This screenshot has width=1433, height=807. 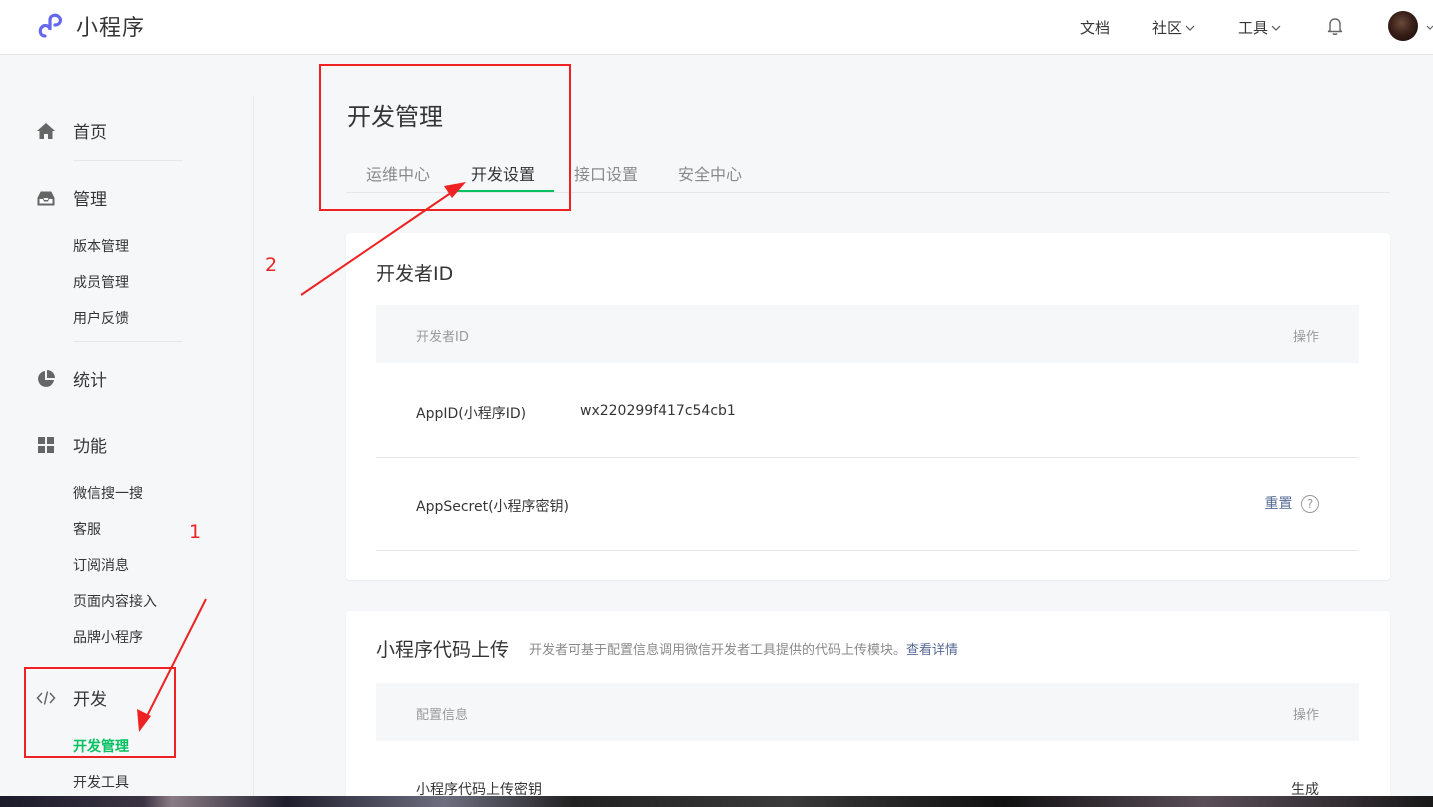 What do you see at coordinates (108, 493) in the screenshot?
I see `sidebar-item-wechat-search: 微信搜一搜` at bounding box center [108, 493].